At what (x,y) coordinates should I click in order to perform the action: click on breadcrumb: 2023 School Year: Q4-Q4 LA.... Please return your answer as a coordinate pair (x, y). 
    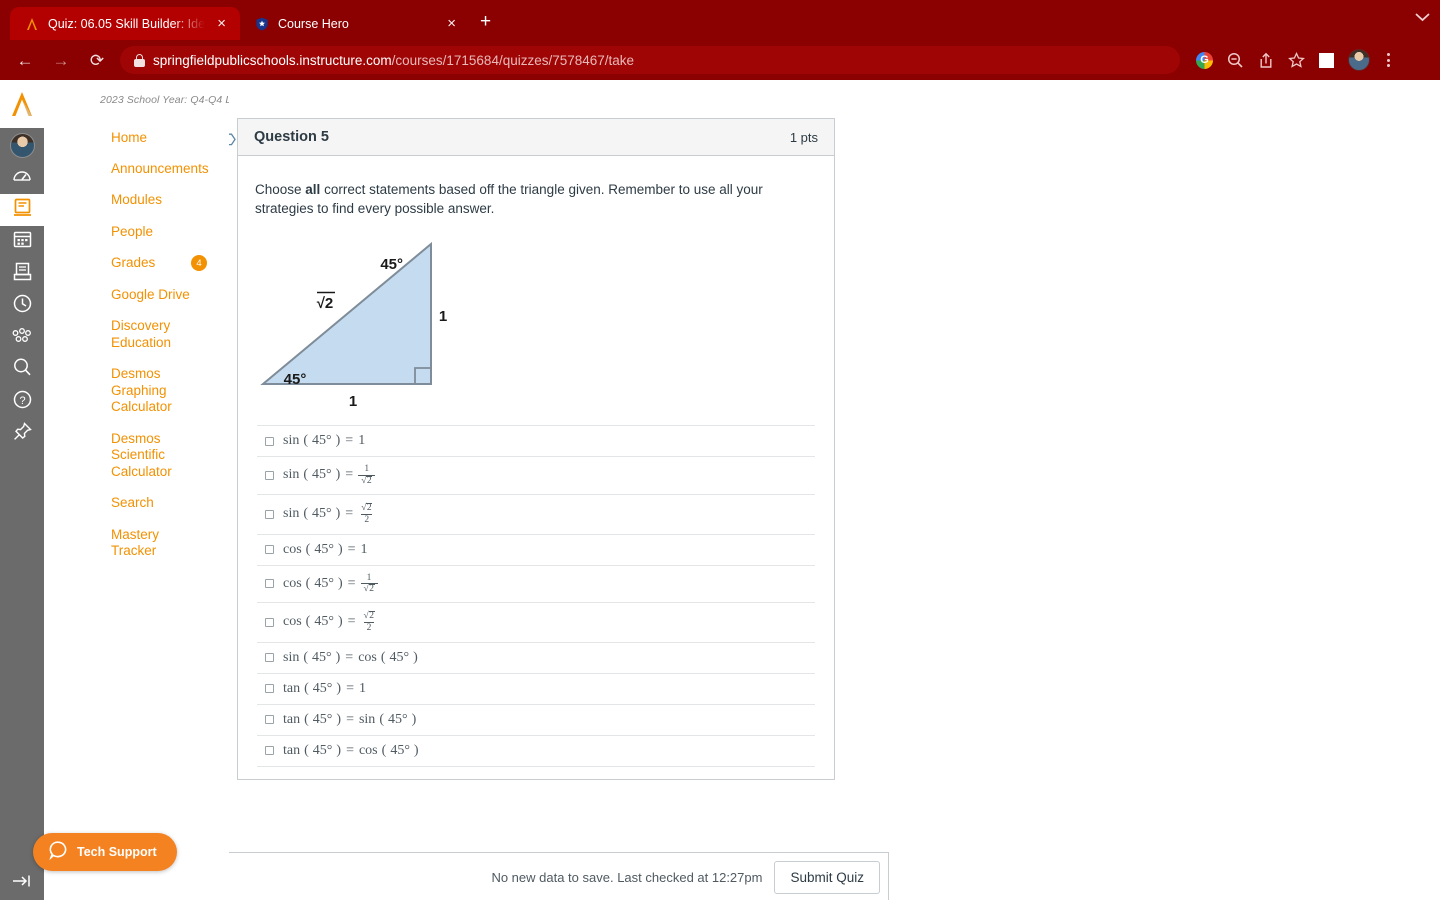
    Looking at the image, I should click on (174, 100).